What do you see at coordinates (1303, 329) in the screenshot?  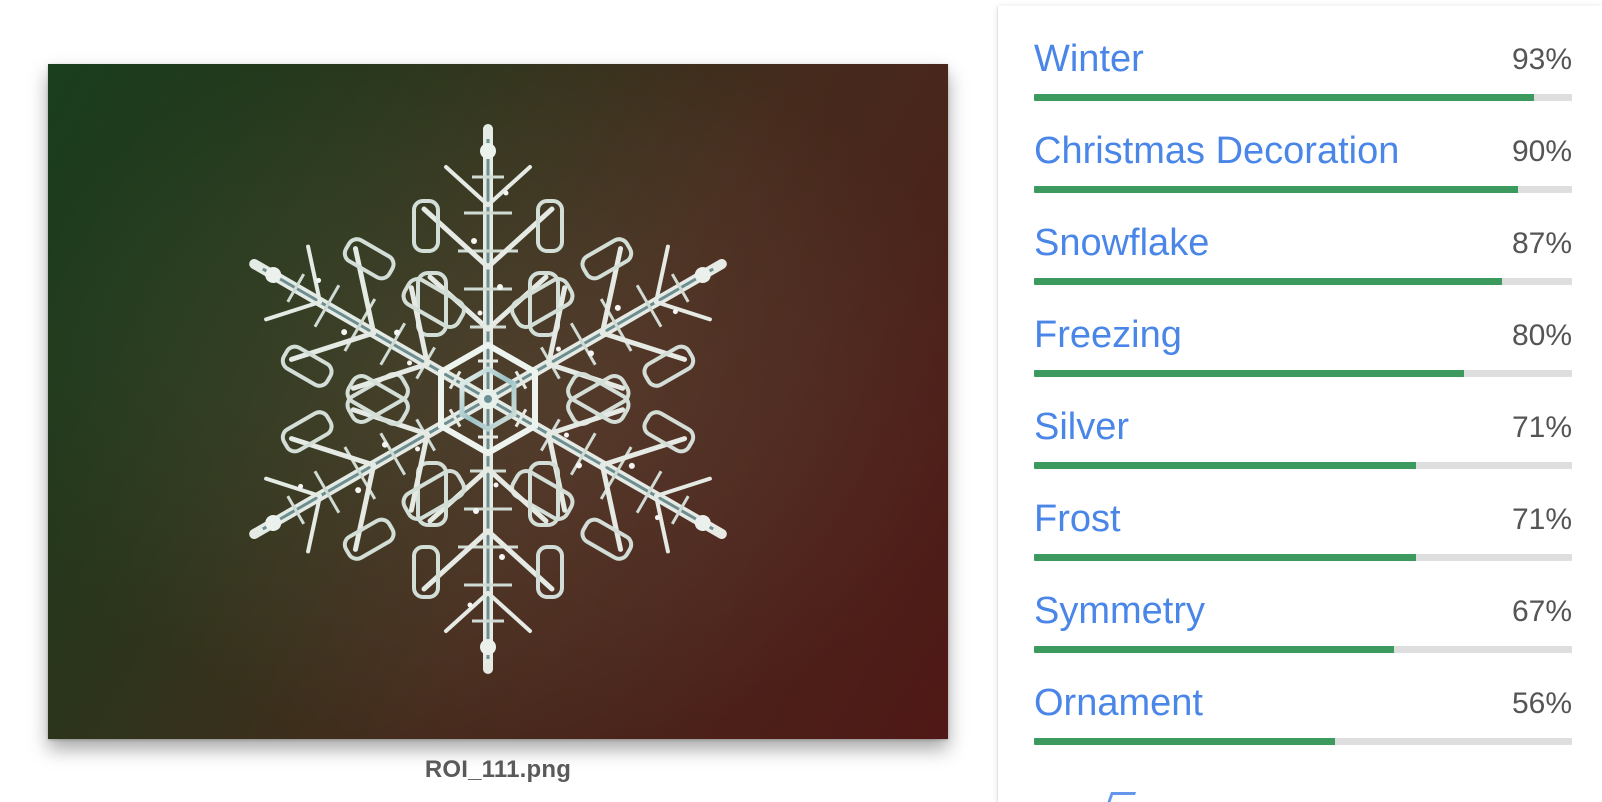 I see `label-row: Freezing 80%` at bounding box center [1303, 329].